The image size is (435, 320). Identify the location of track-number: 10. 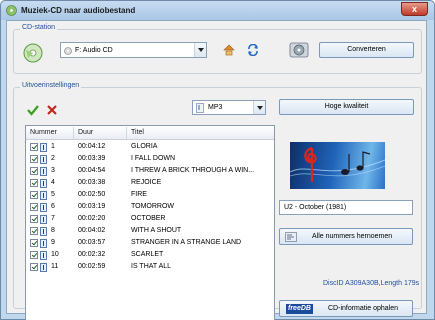
(55, 254).